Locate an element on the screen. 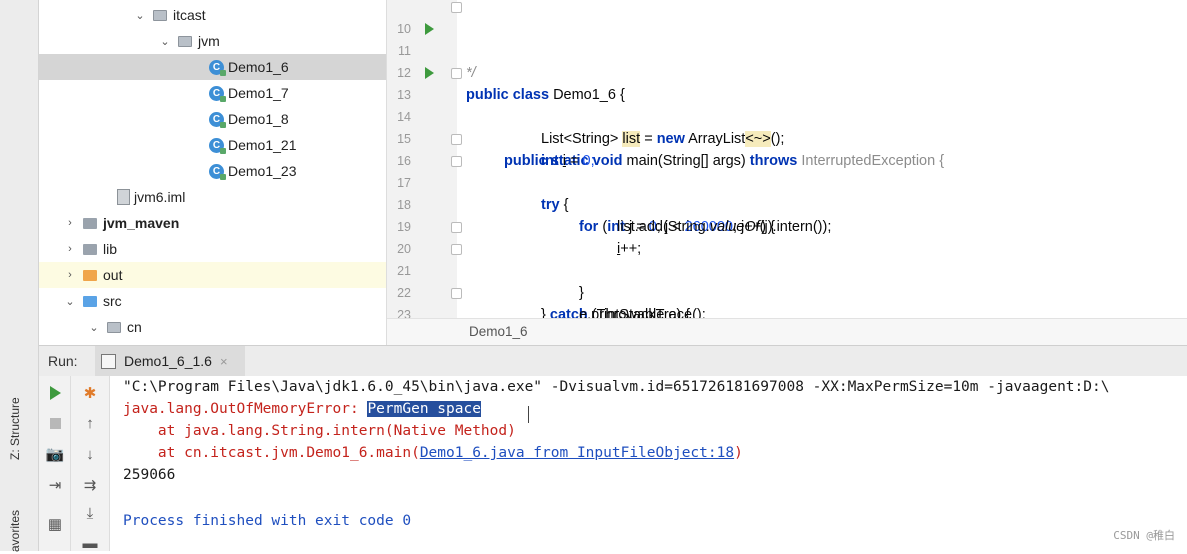  run-toolbar-secondary: ✱ ↑ ↓ ⇉ ⤓ ▬ is located at coordinates (90, 464).